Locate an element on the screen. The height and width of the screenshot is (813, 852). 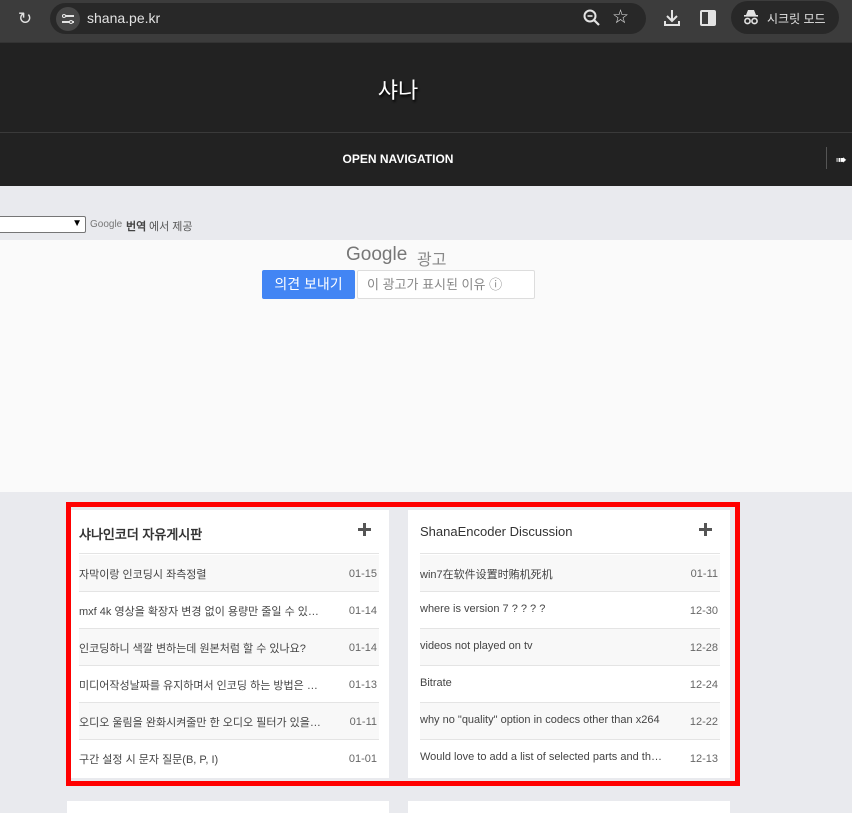
incognito-icon is located at coordinates (751, 17).